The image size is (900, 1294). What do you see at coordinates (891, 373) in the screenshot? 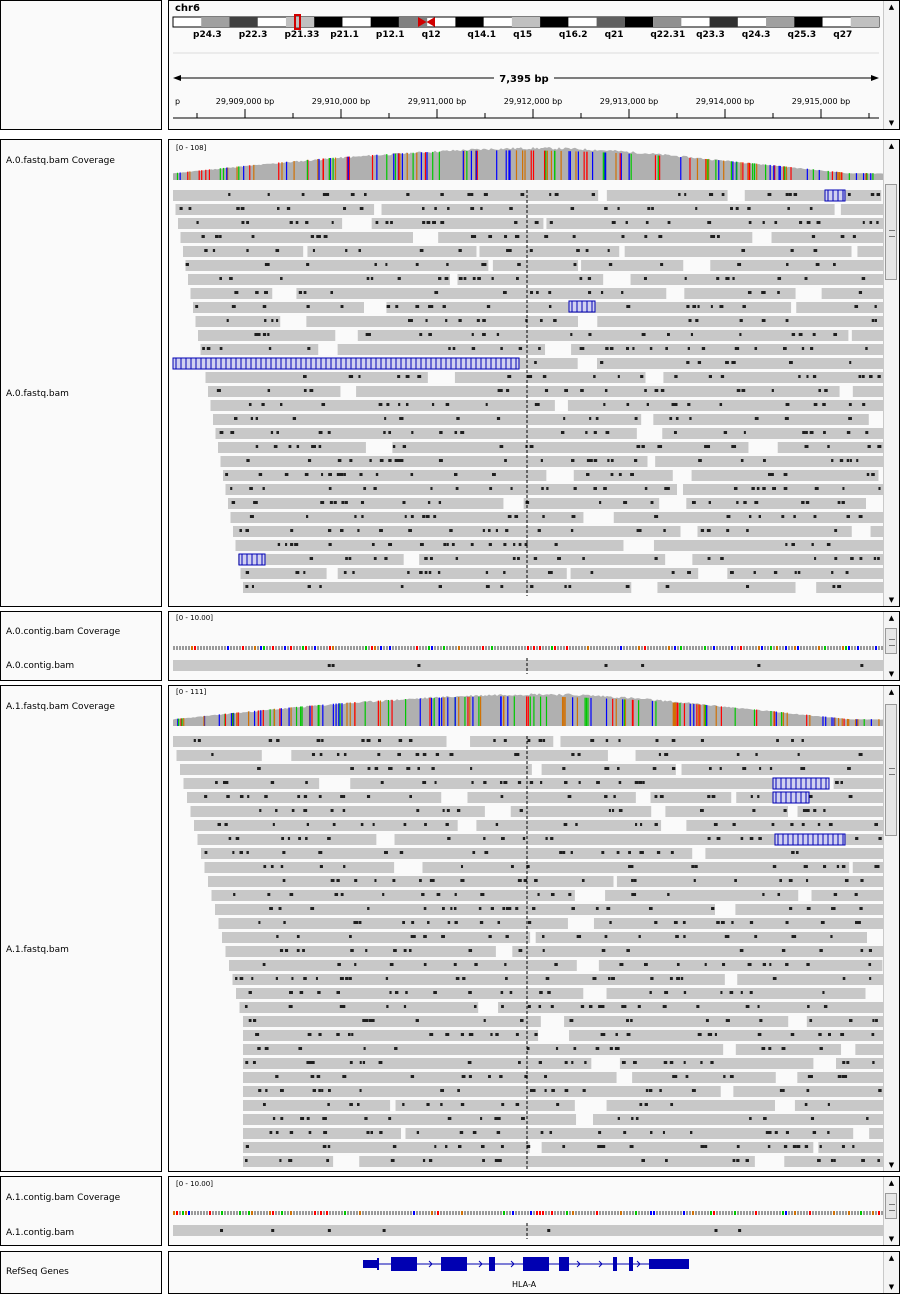
I see `a0-scrollbar: ▲ ▼` at bounding box center [891, 373].